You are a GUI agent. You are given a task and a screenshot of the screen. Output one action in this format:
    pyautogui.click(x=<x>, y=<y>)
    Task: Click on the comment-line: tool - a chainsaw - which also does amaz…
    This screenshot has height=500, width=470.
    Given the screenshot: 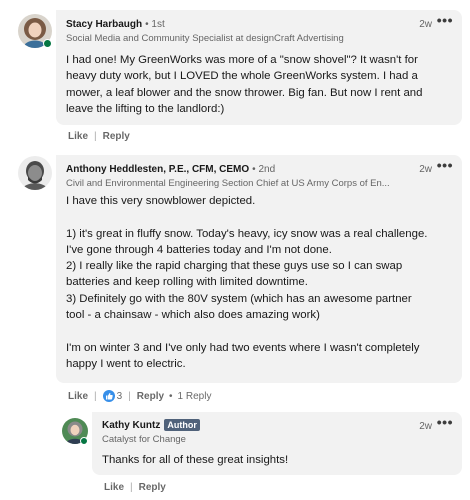 What is the action you would take?
    pyautogui.click(x=193, y=315)
    